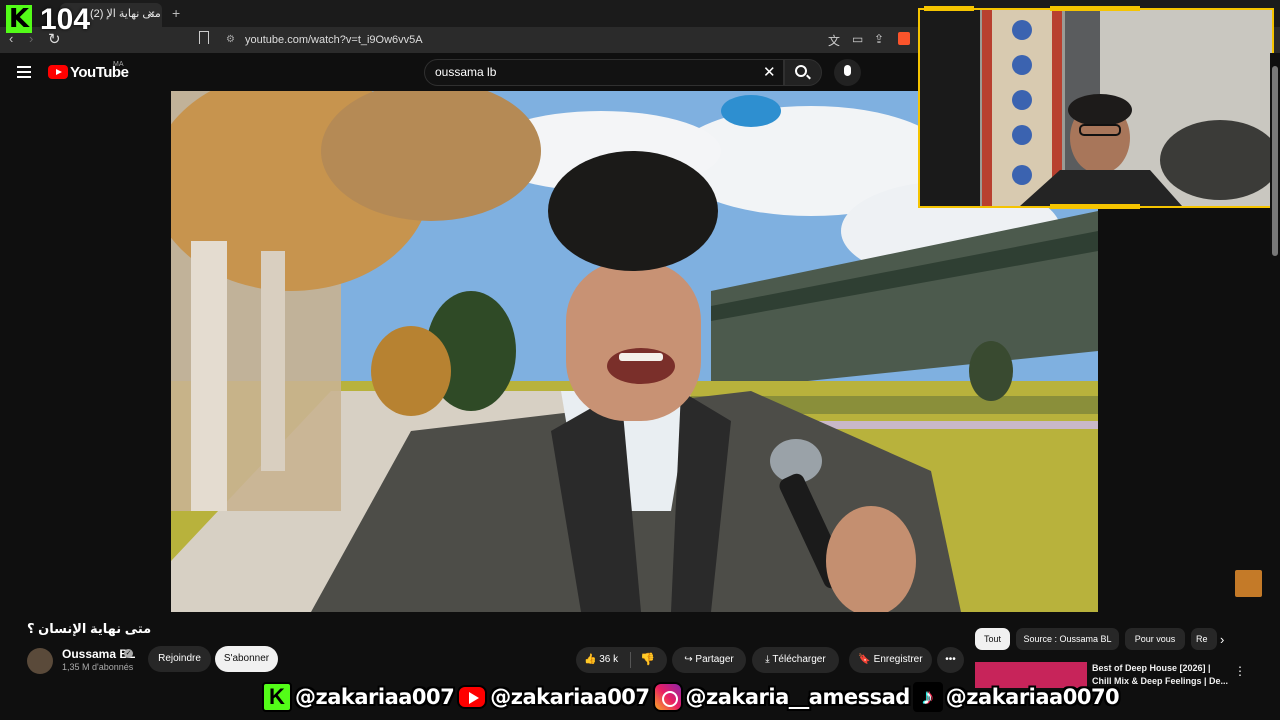  What do you see at coordinates (879, 39) in the screenshot?
I see `share-page-icon: ⇪` at bounding box center [879, 39].